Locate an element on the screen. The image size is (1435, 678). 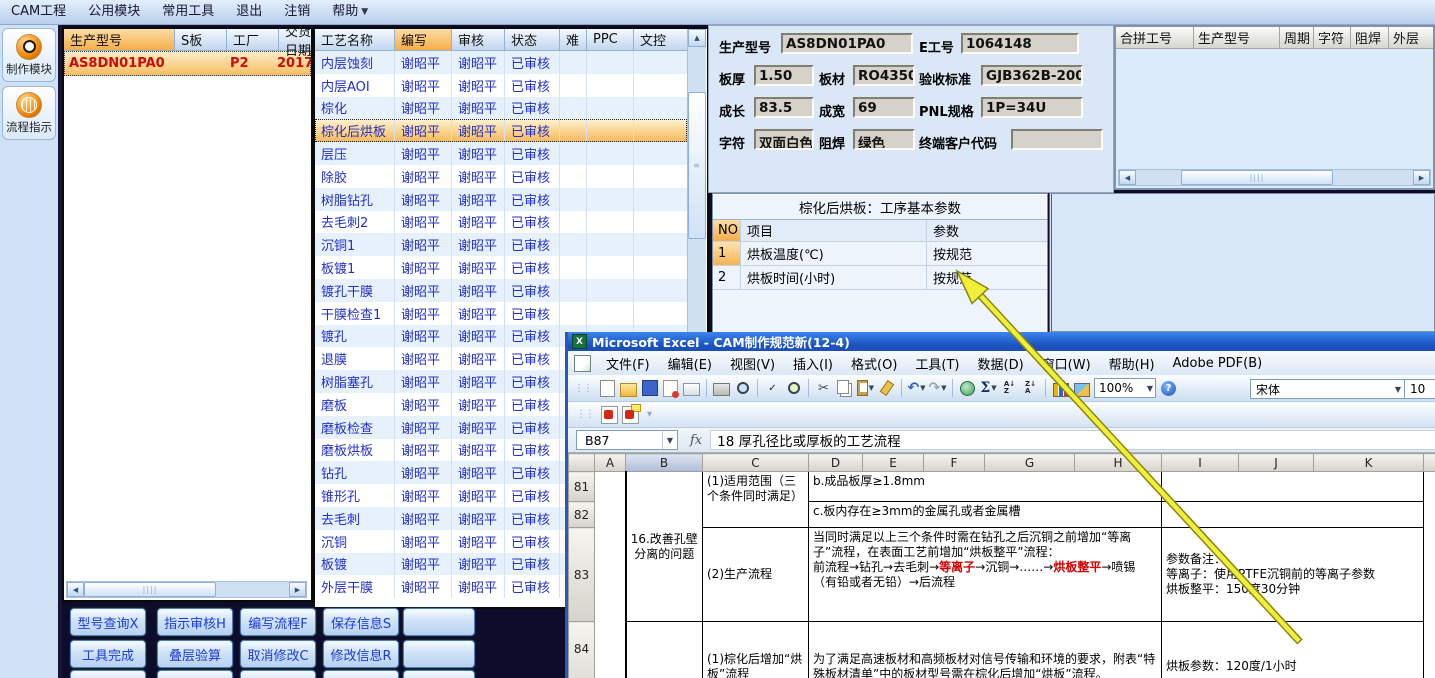
menu-common-tools: 常用工具 is located at coordinates (188, 12).